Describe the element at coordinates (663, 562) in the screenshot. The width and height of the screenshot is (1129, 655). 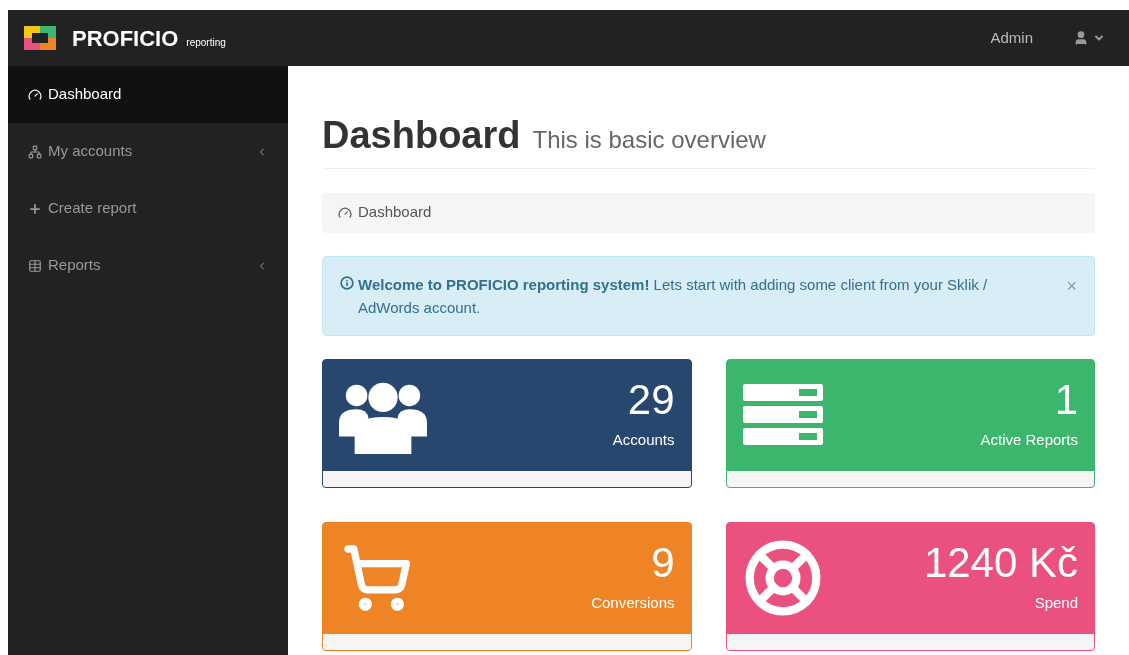
I see `stat-value: 9` at that location.